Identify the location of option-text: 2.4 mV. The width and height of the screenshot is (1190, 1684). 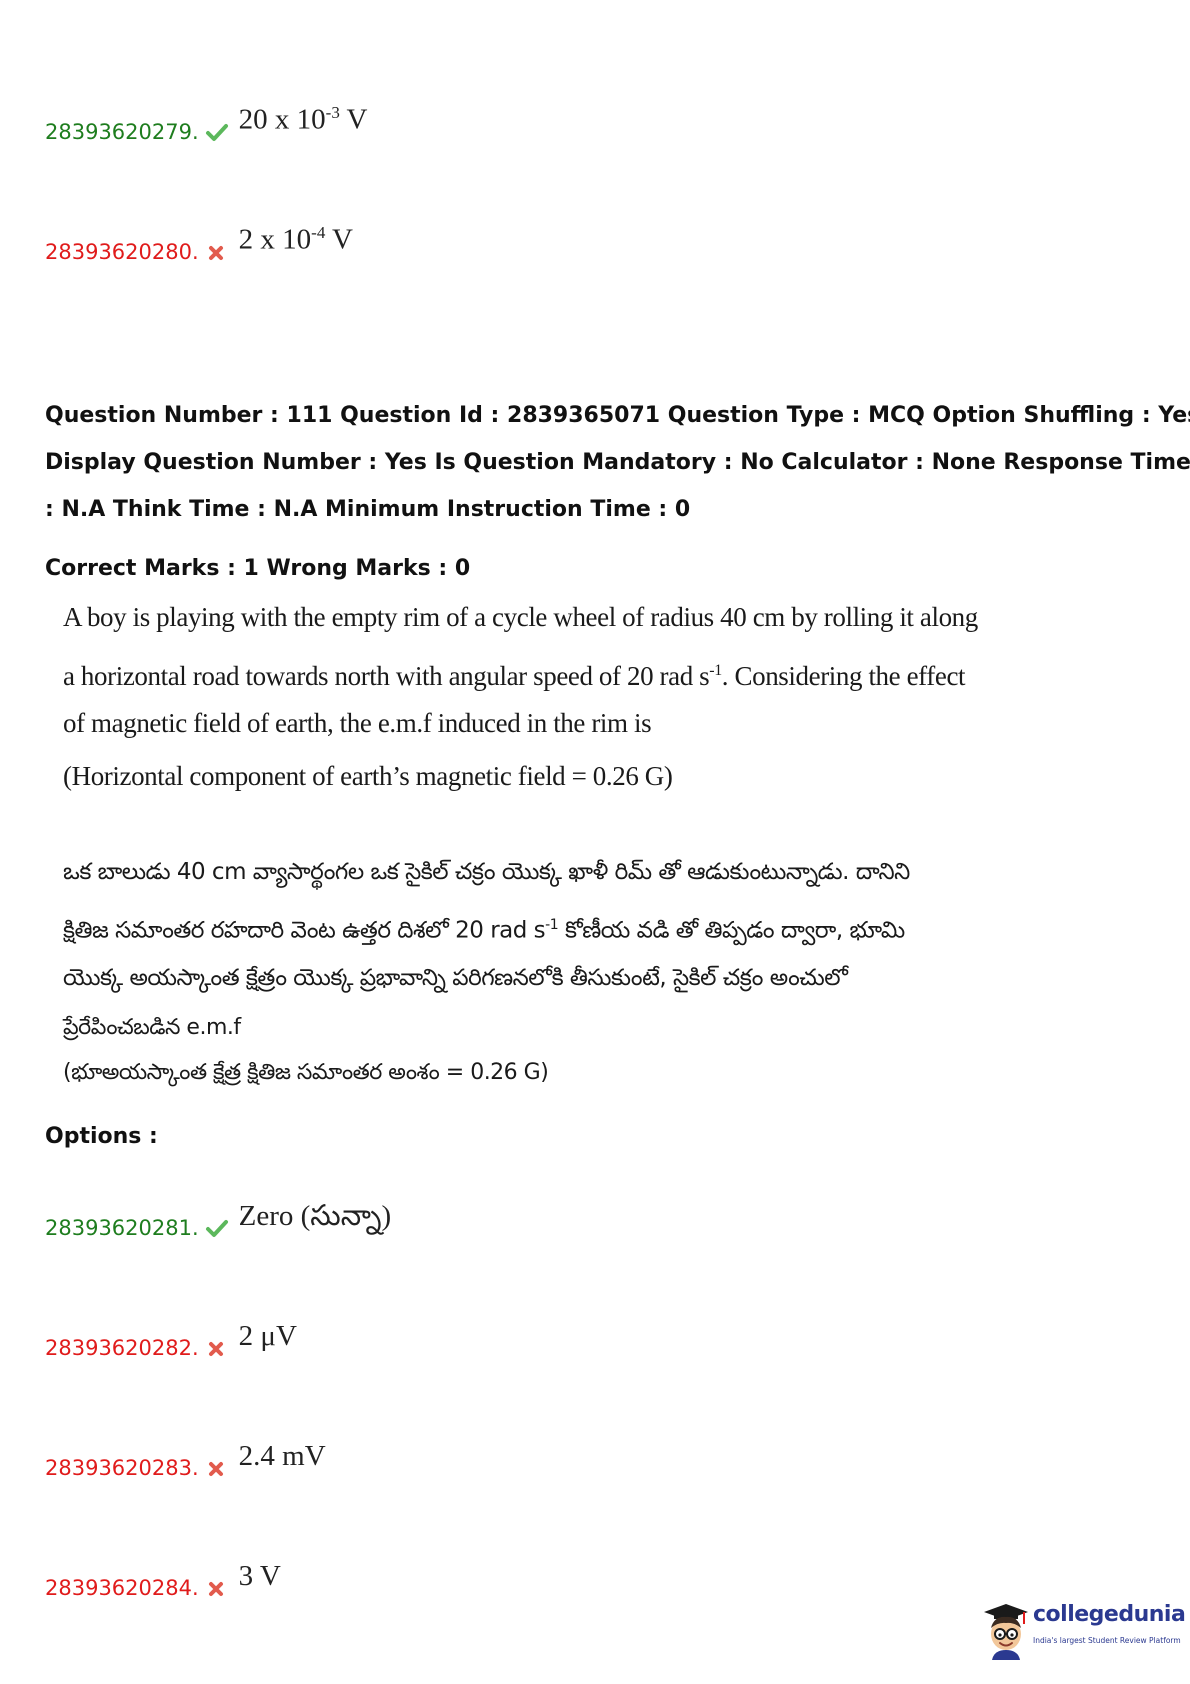
(282, 1456).